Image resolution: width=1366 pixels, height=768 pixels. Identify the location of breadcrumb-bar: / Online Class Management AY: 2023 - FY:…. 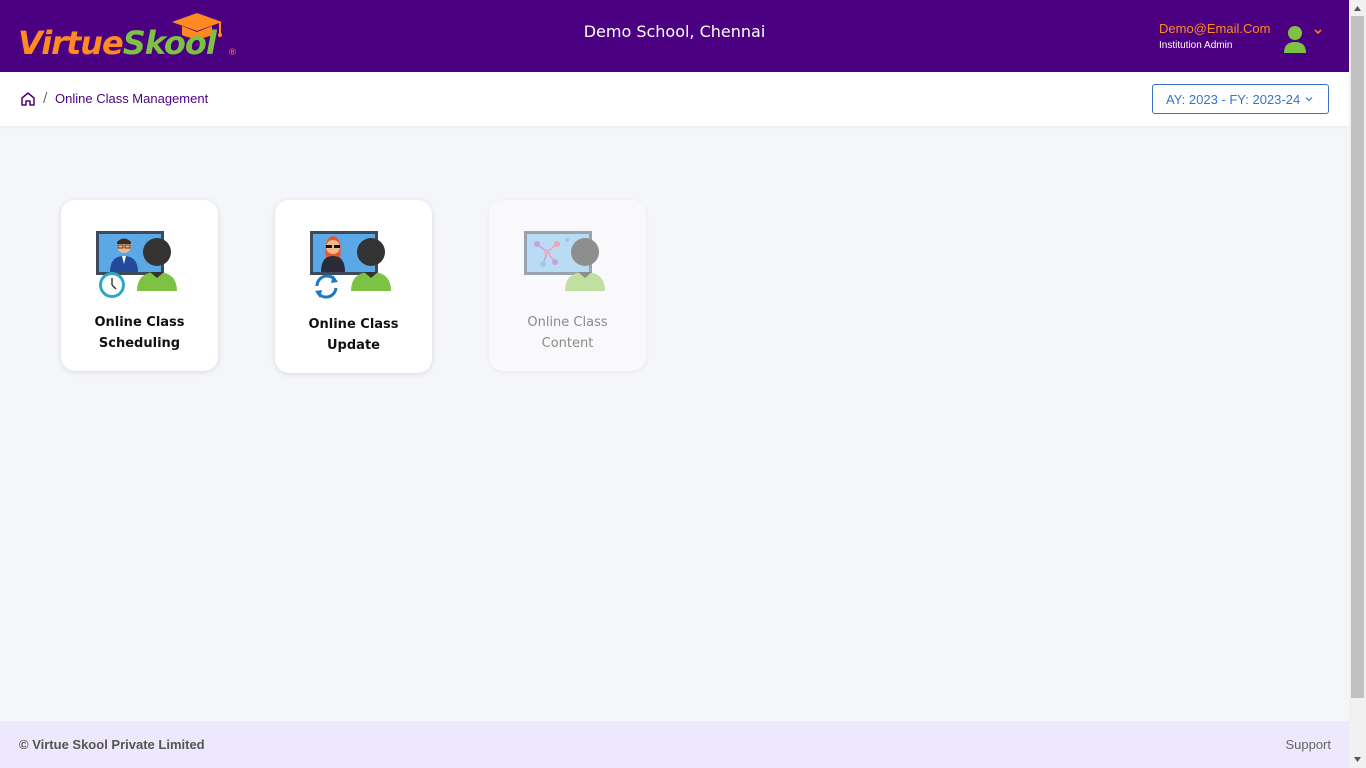
(674, 99).